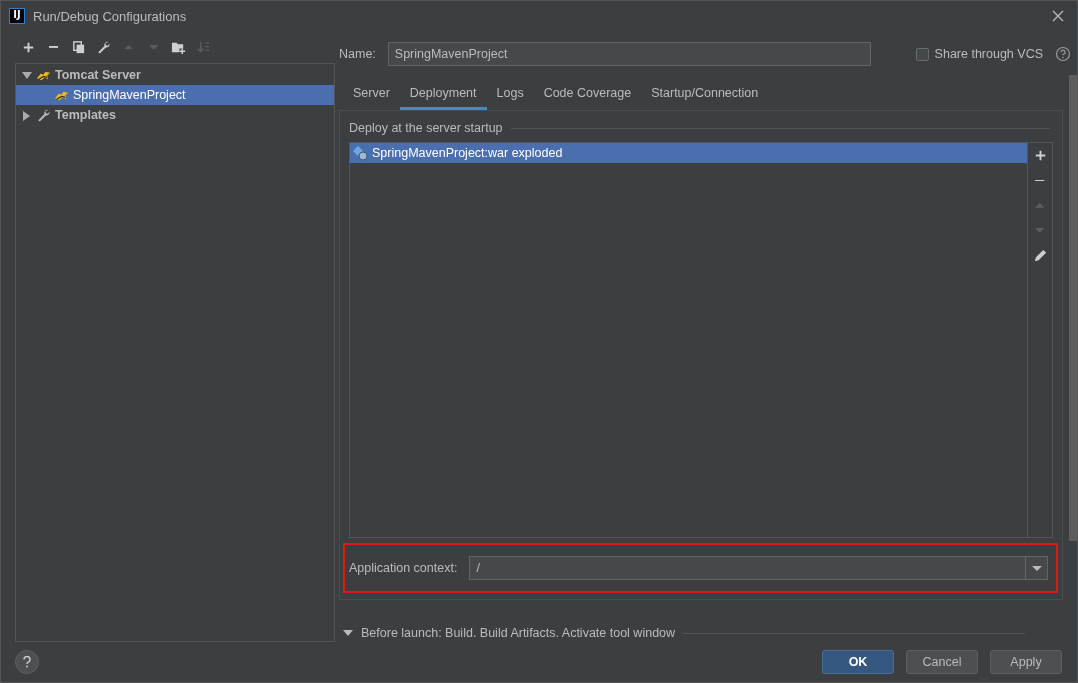 This screenshot has width=1078, height=683. I want to click on sort-icon, so click(203, 47).